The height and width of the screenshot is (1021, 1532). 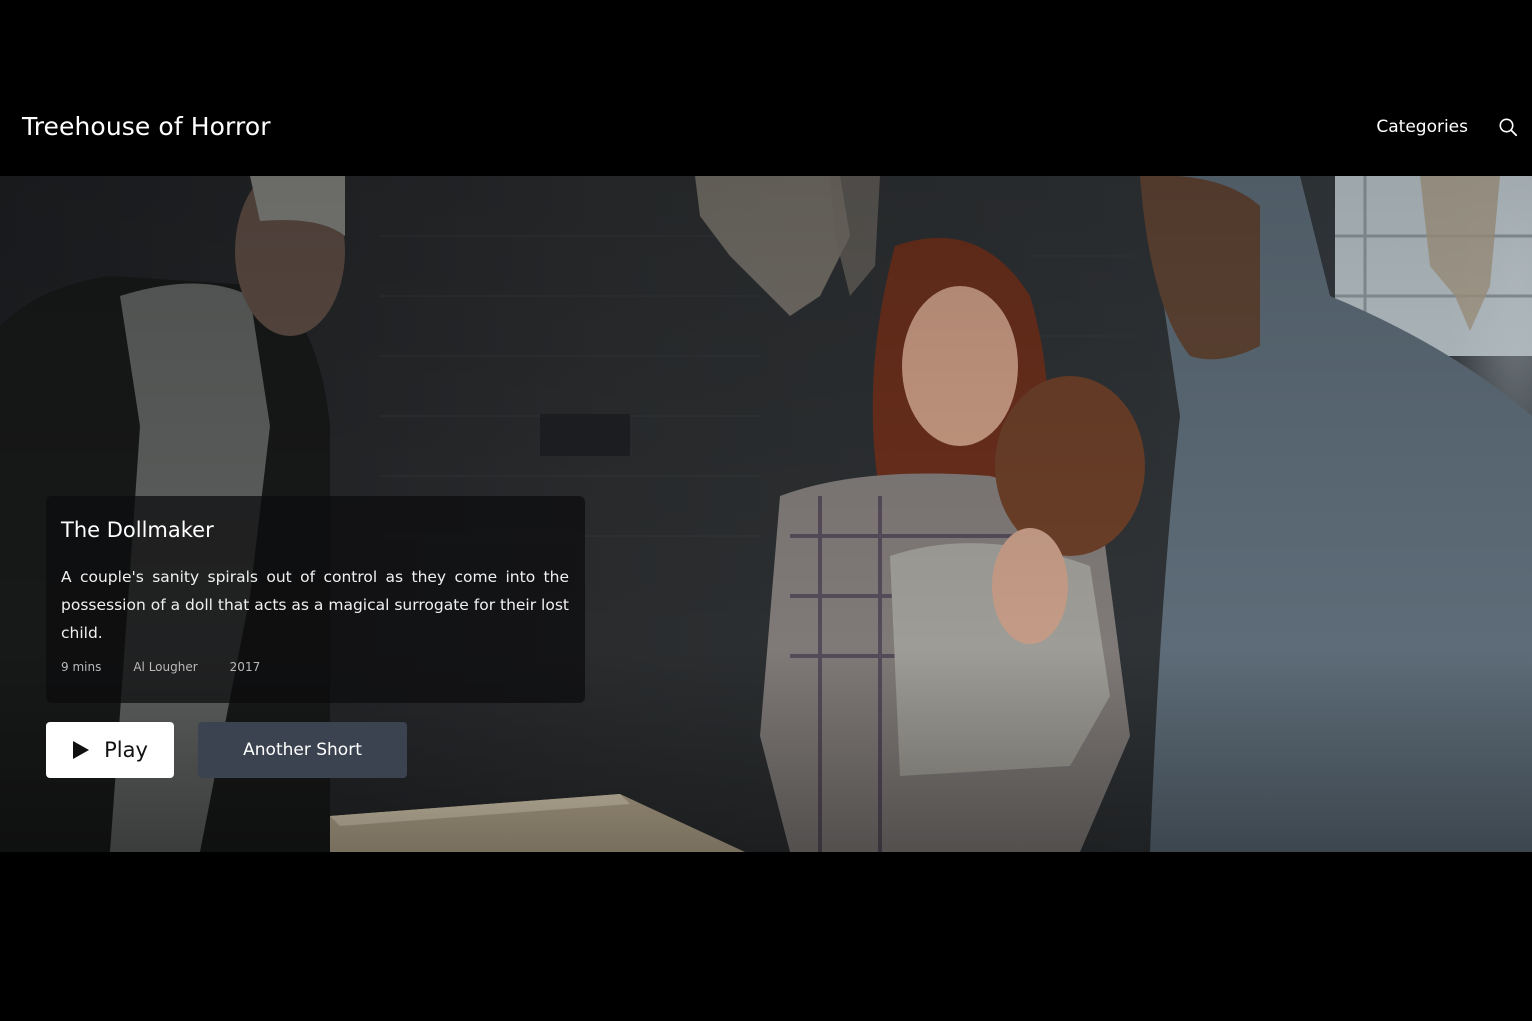 I want to click on film-title: The Dollmaker, so click(x=137, y=530).